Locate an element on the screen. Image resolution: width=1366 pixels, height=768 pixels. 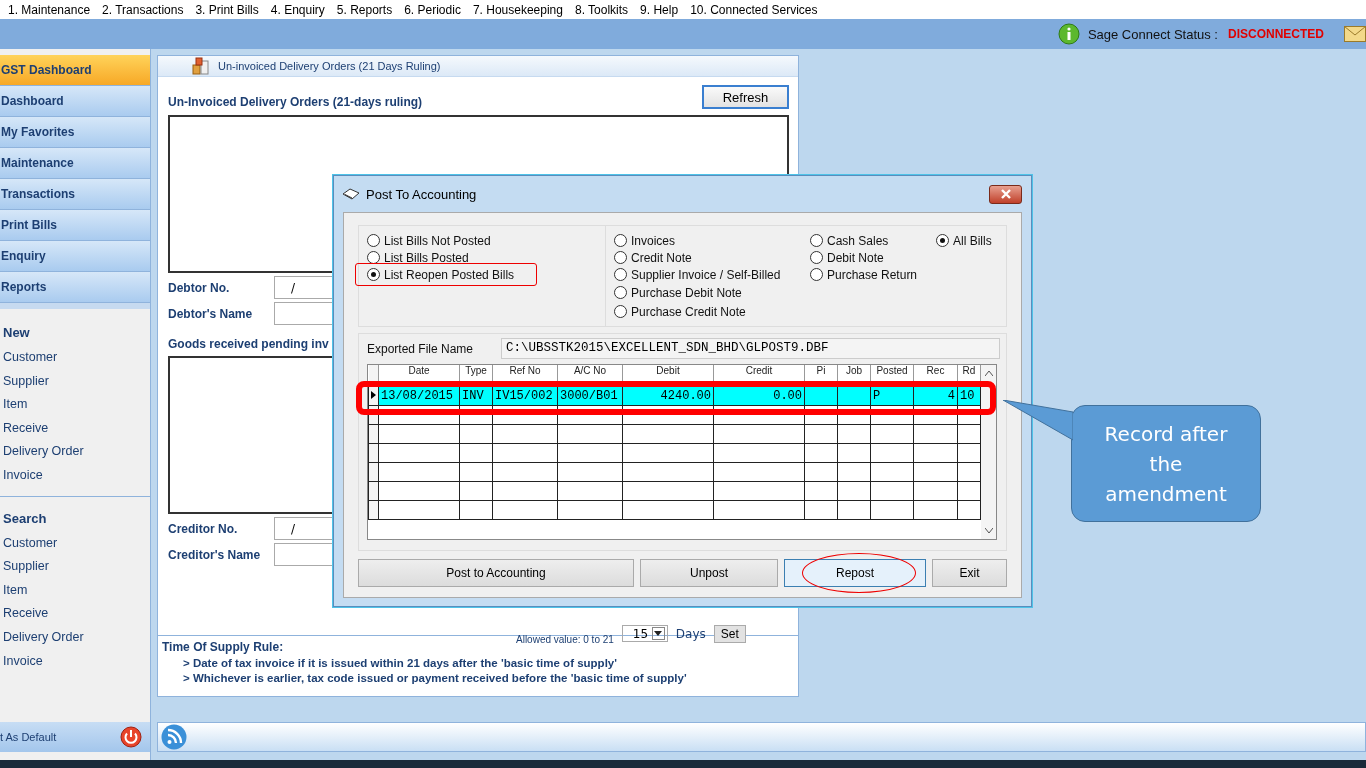
refresh-button: Refresh is located at coordinates (745, 97).